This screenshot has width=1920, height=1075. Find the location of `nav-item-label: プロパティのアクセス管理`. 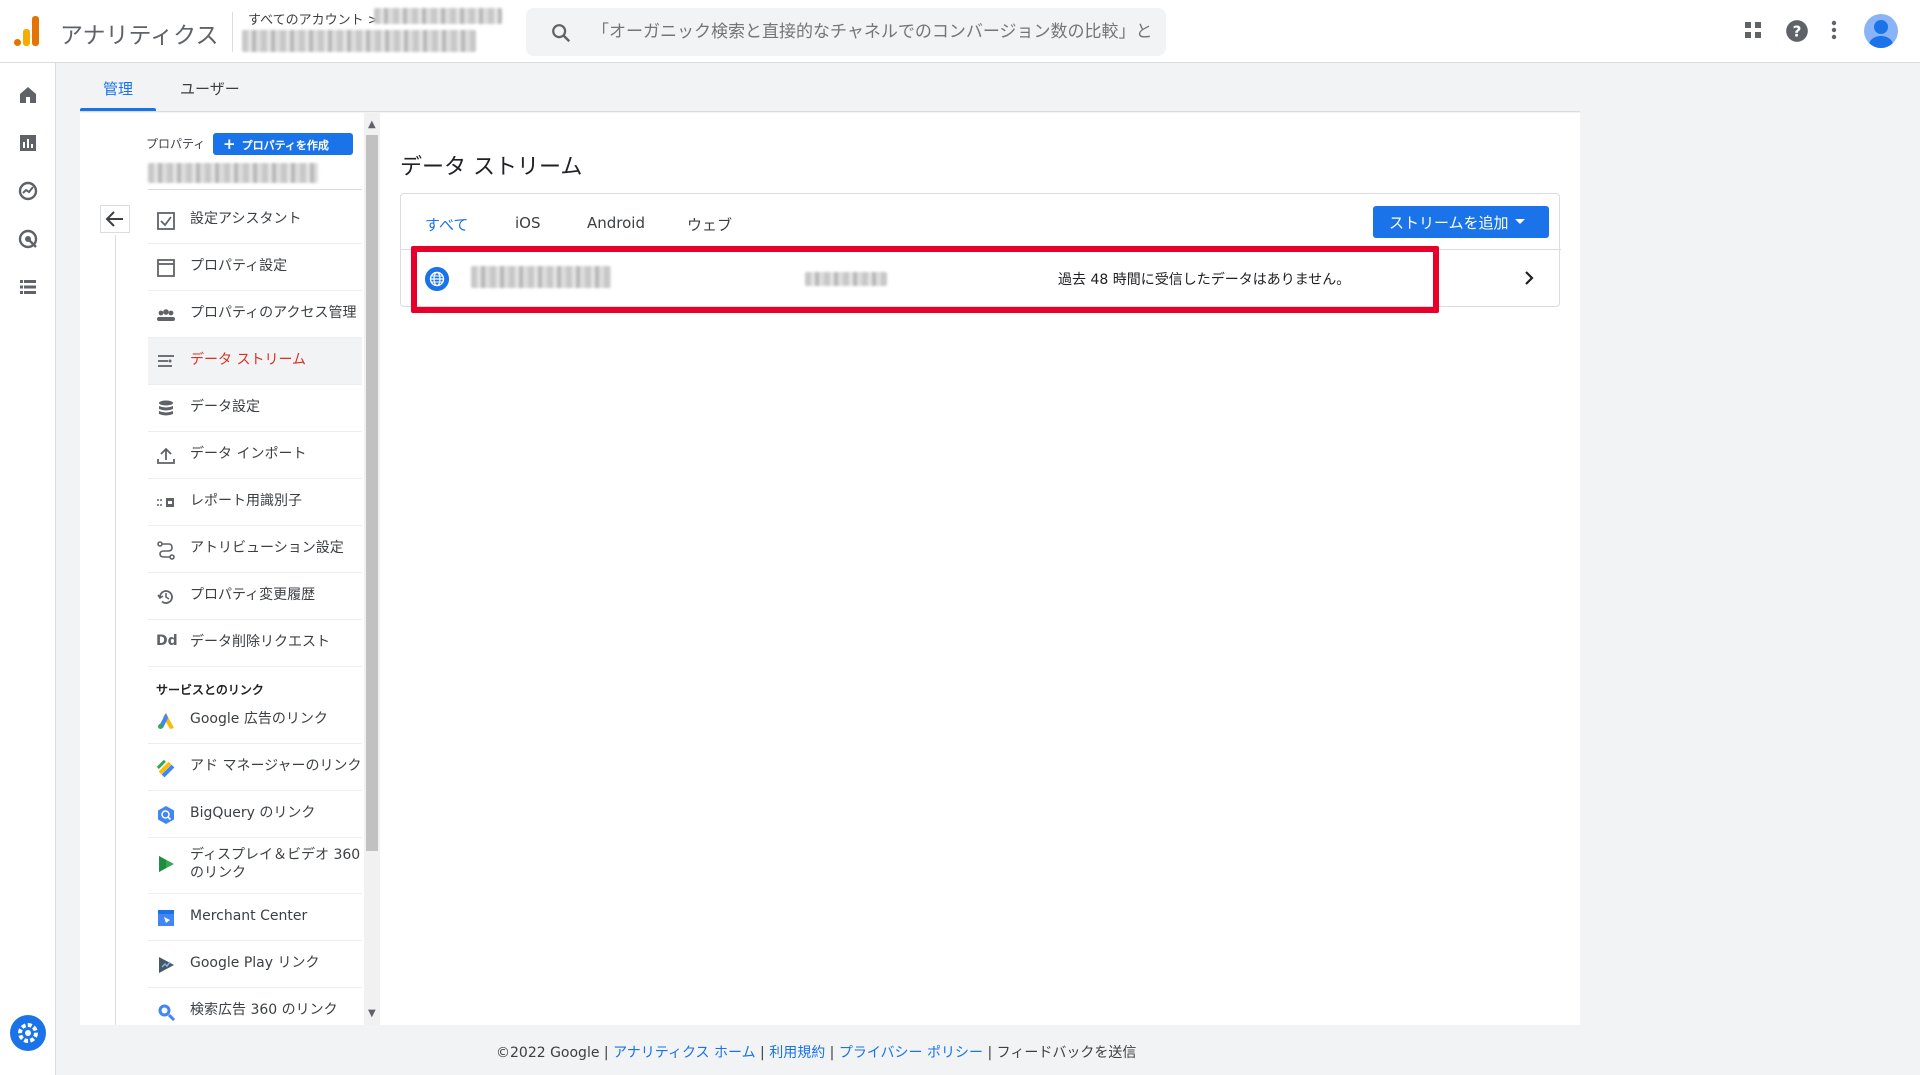

nav-item-label: プロパティのアクセス管理 is located at coordinates (273, 313).